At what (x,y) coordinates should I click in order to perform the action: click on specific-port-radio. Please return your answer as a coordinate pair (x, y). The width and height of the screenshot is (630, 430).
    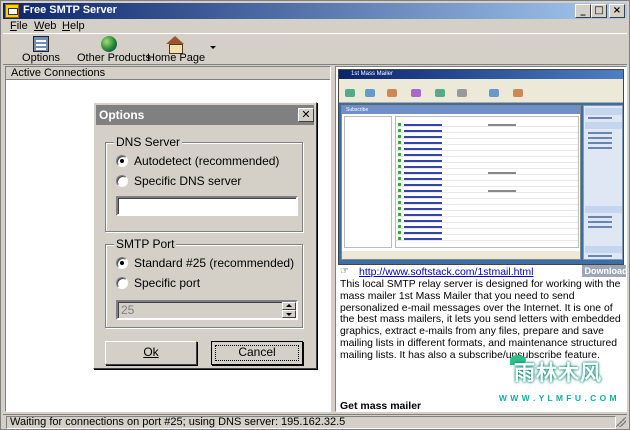
    Looking at the image, I should click on (122, 283).